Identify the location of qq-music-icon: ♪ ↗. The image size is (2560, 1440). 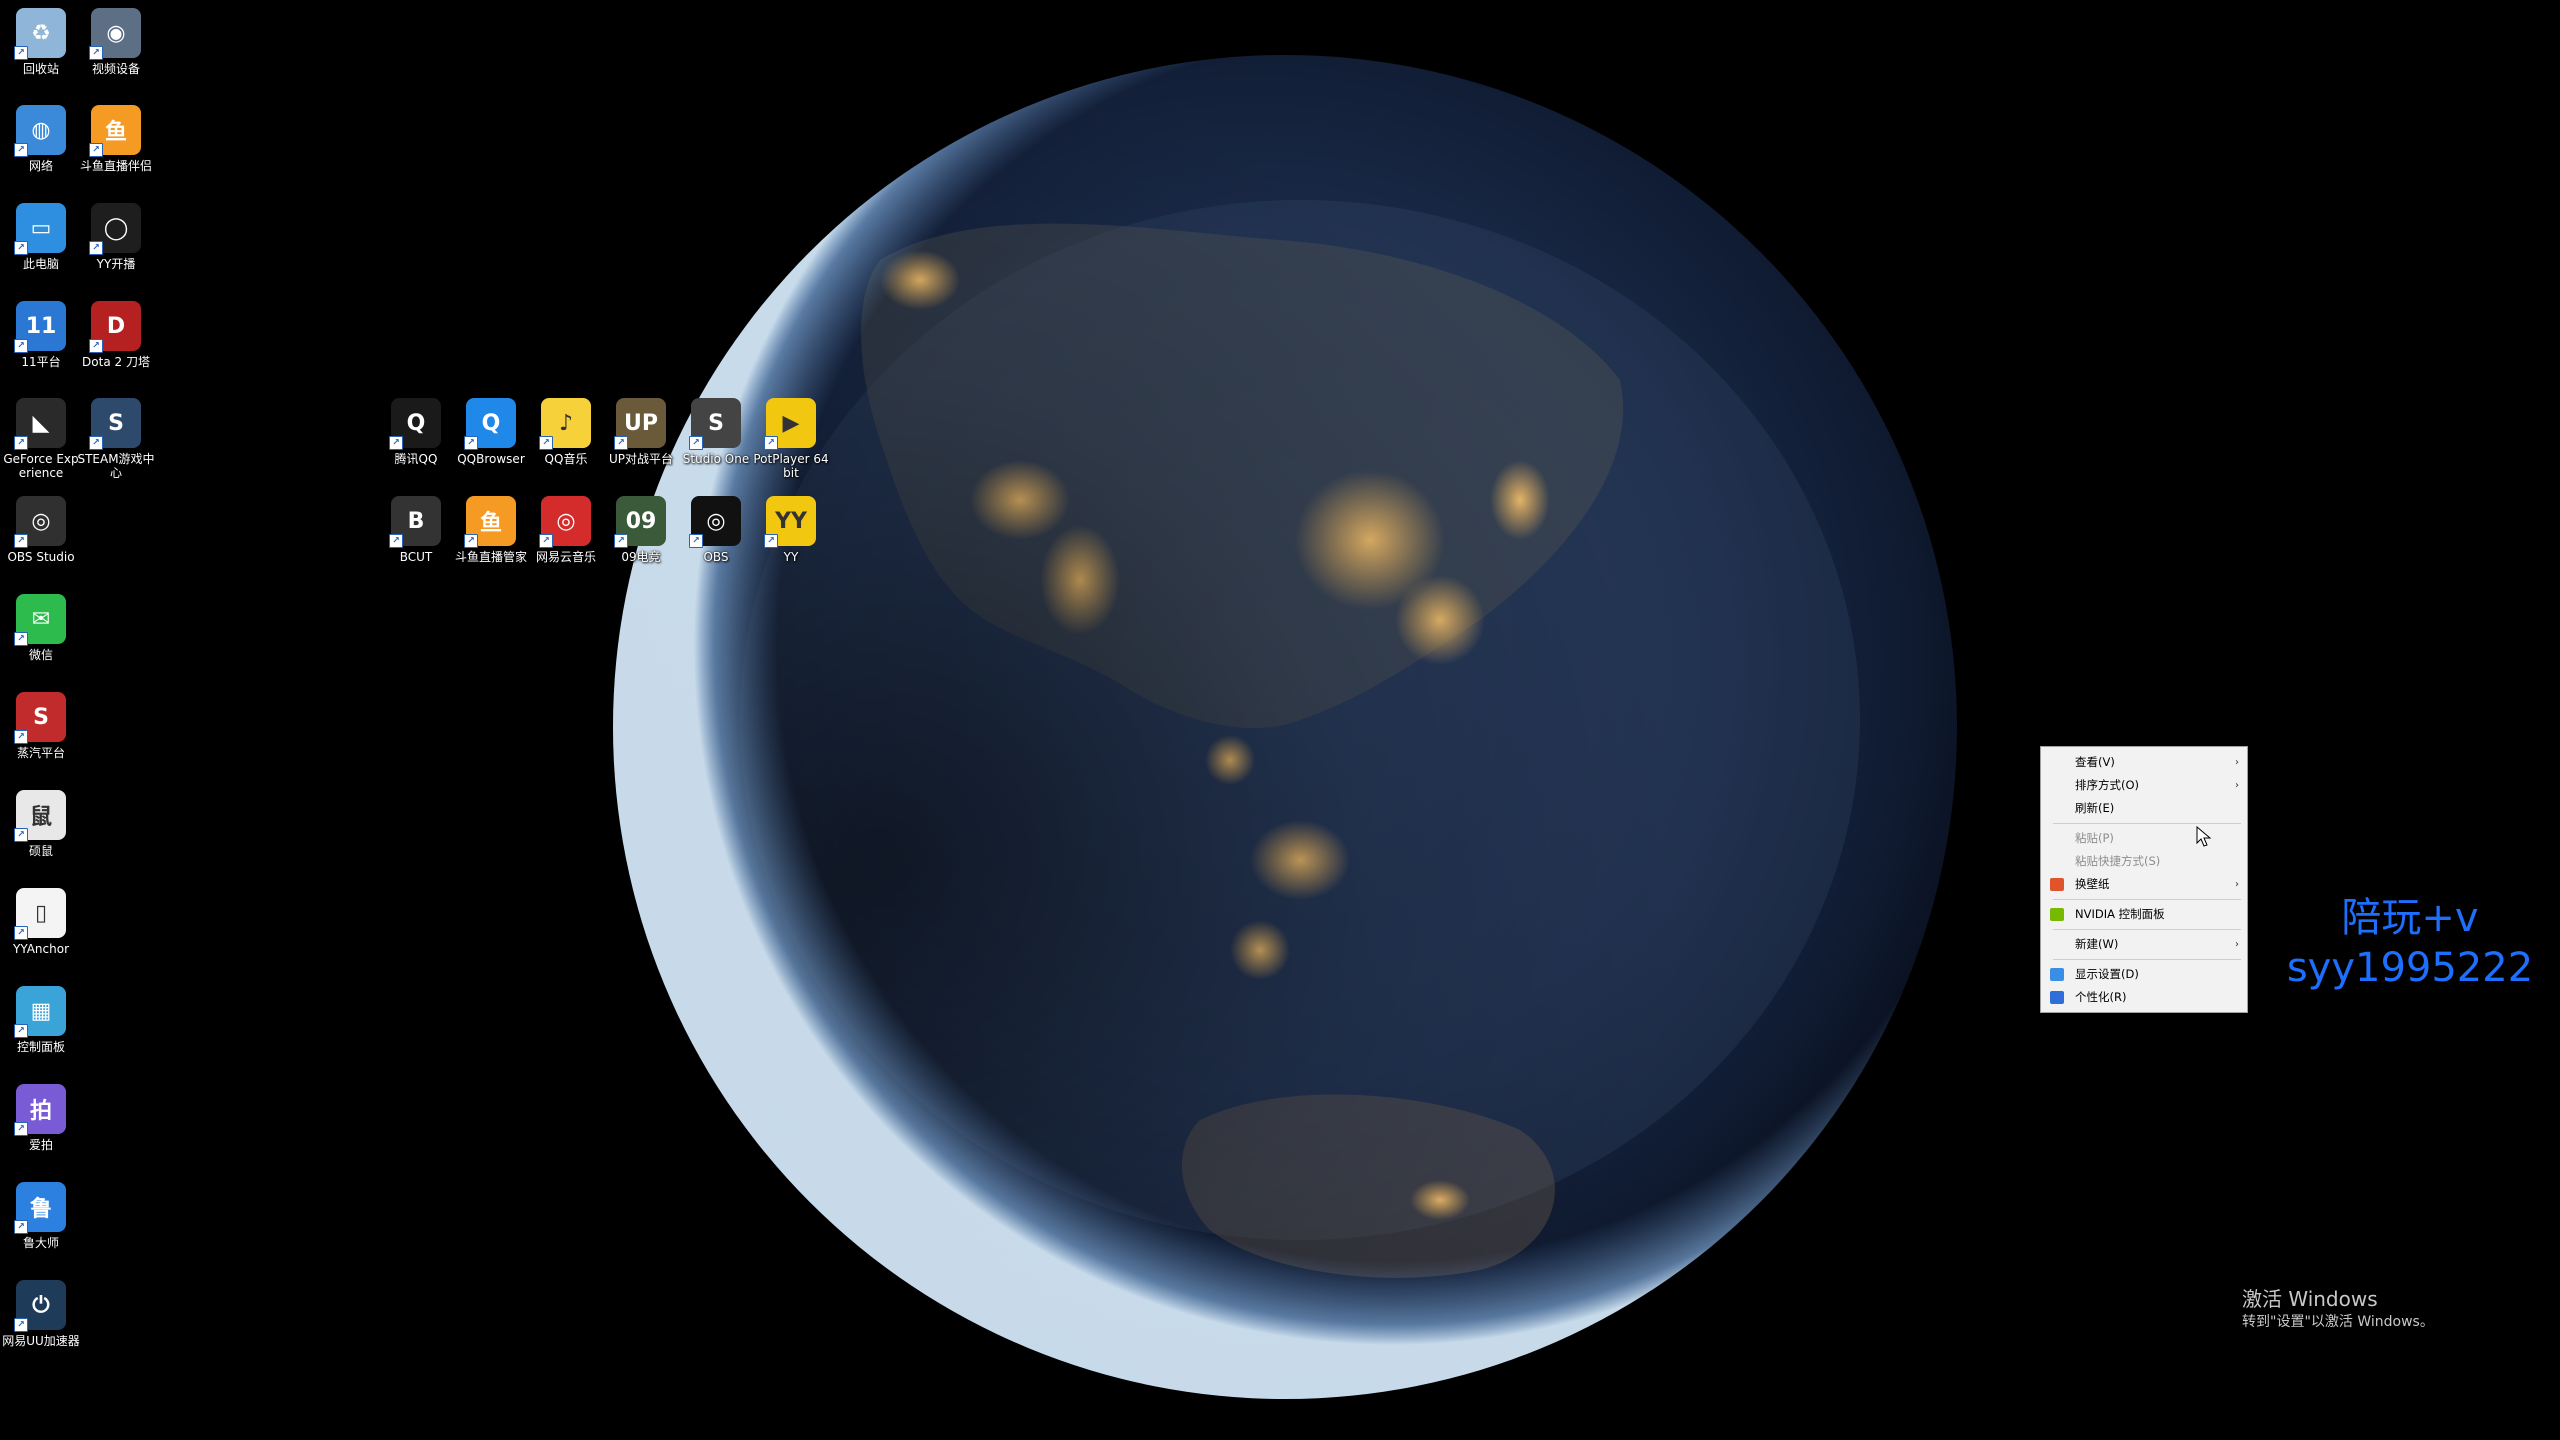
(565, 424).